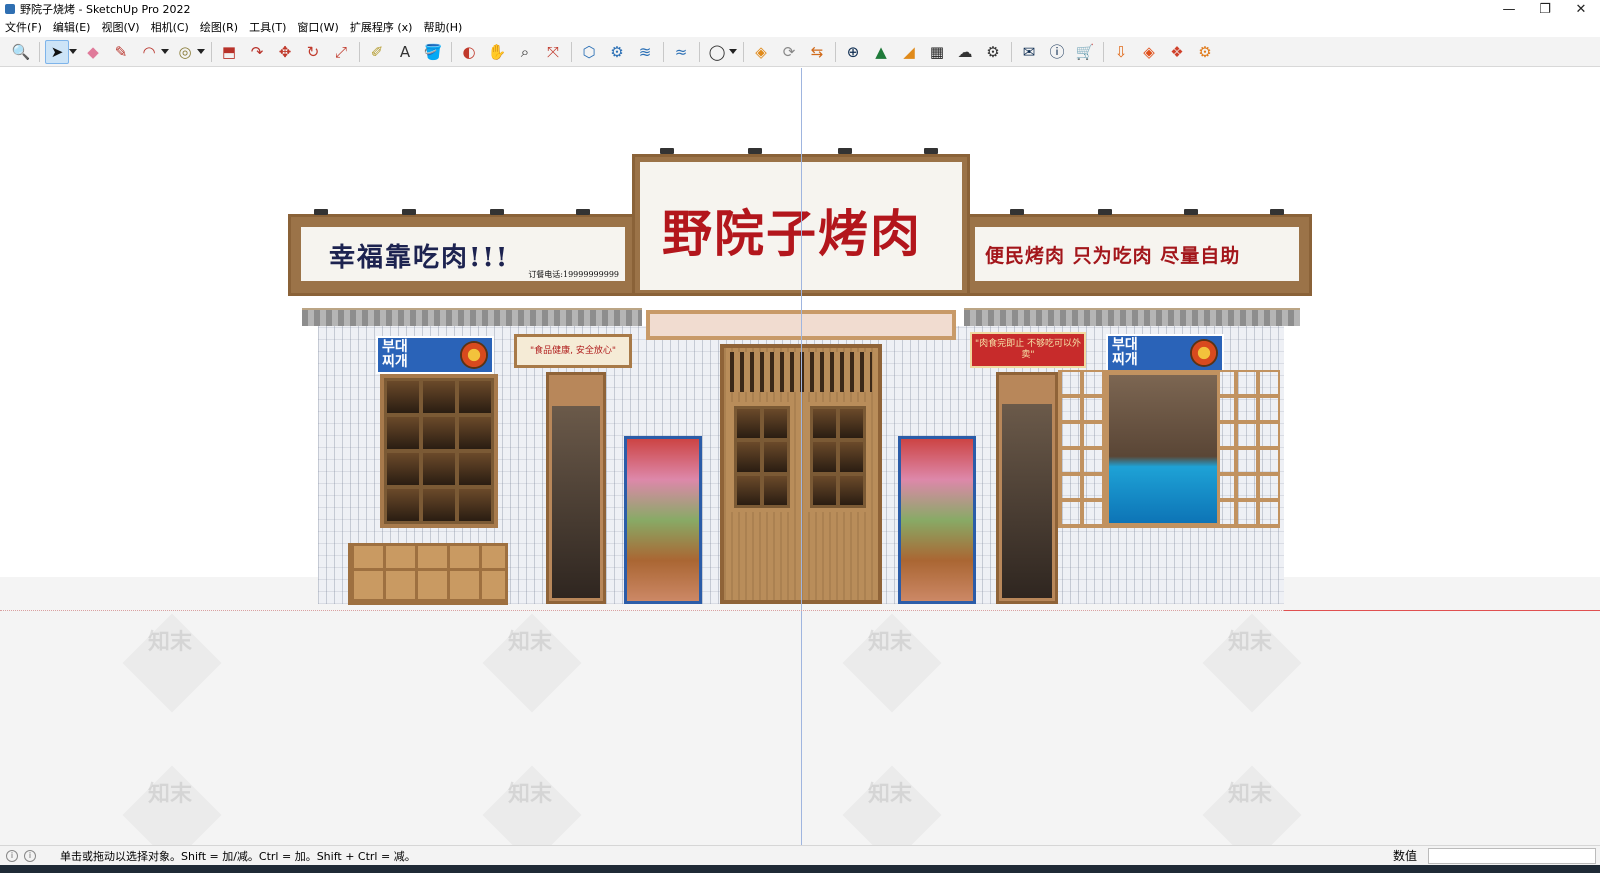 The height and width of the screenshot is (873, 1600). I want to click on right-poster, so click(937, 520).